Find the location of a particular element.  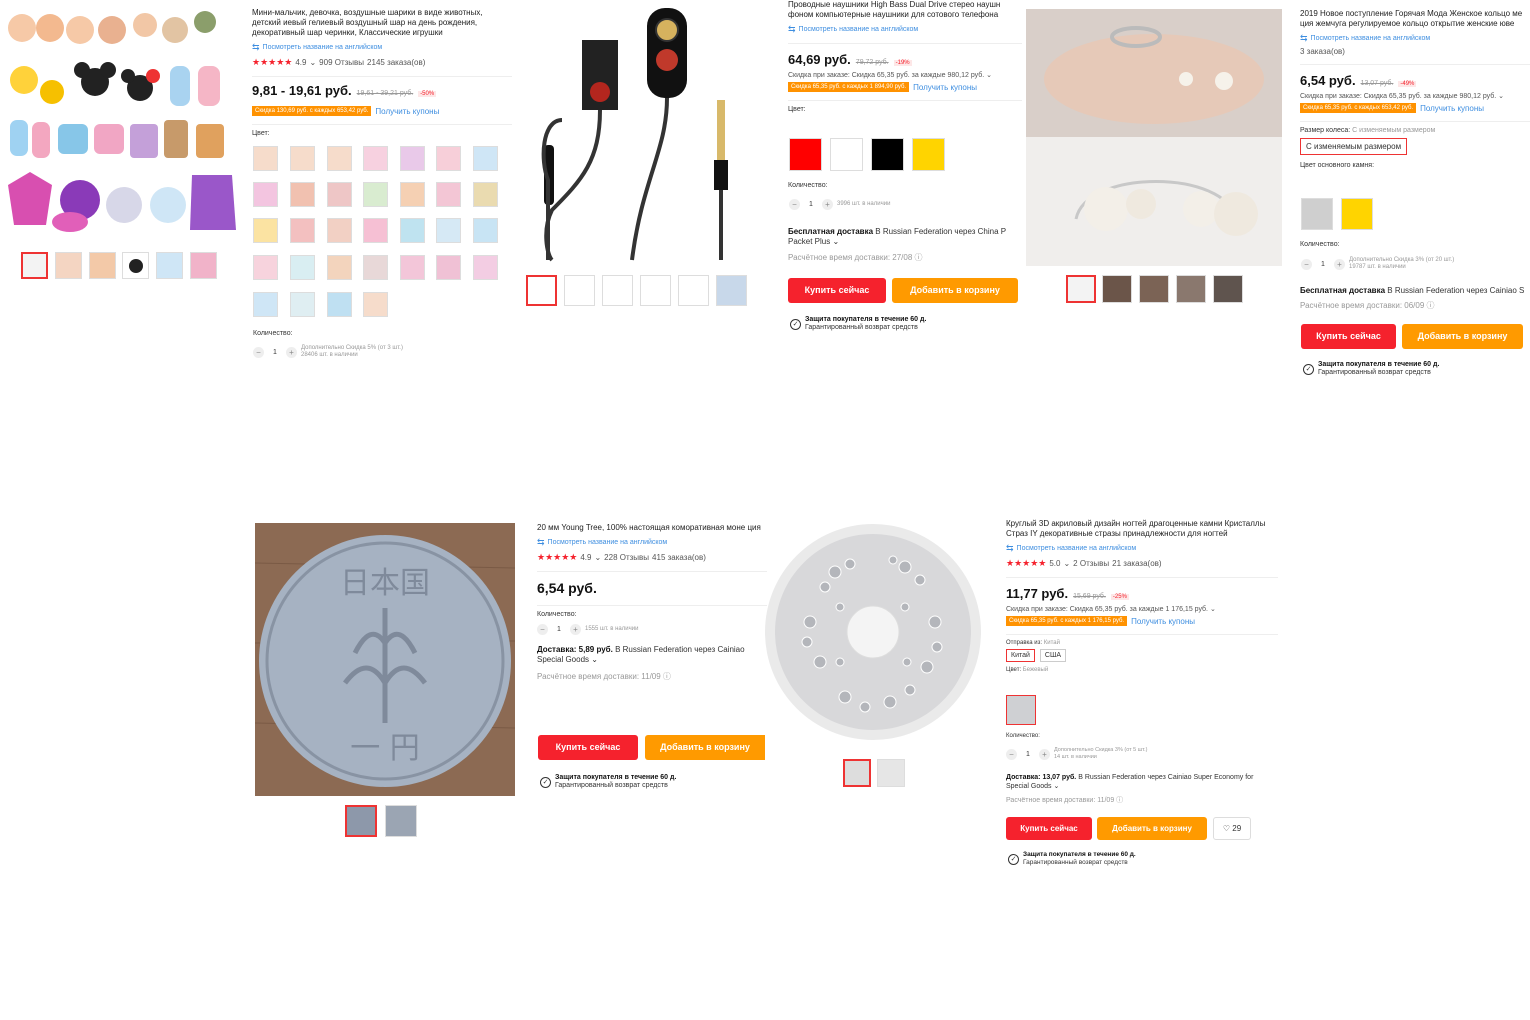

wishlist-button: ♡ 29 is located at coordinates (1232, 828).